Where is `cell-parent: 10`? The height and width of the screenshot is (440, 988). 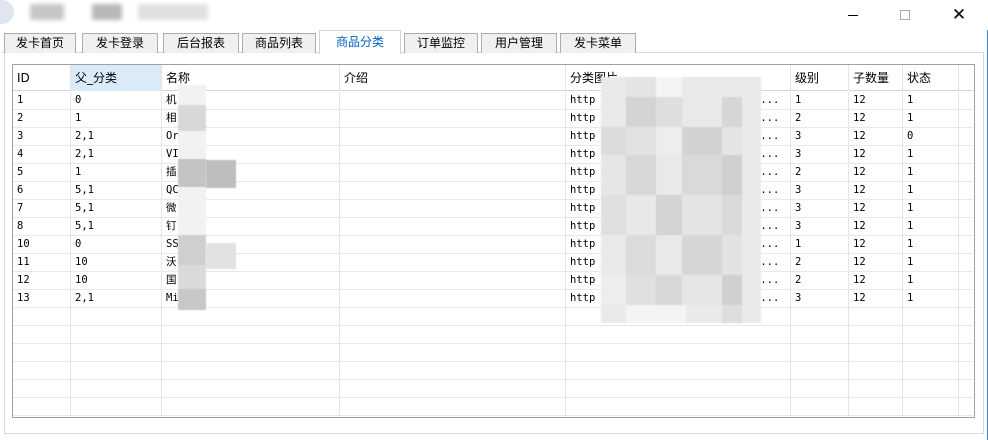
cell-parent: 10 is located at coordinates (116, 263).